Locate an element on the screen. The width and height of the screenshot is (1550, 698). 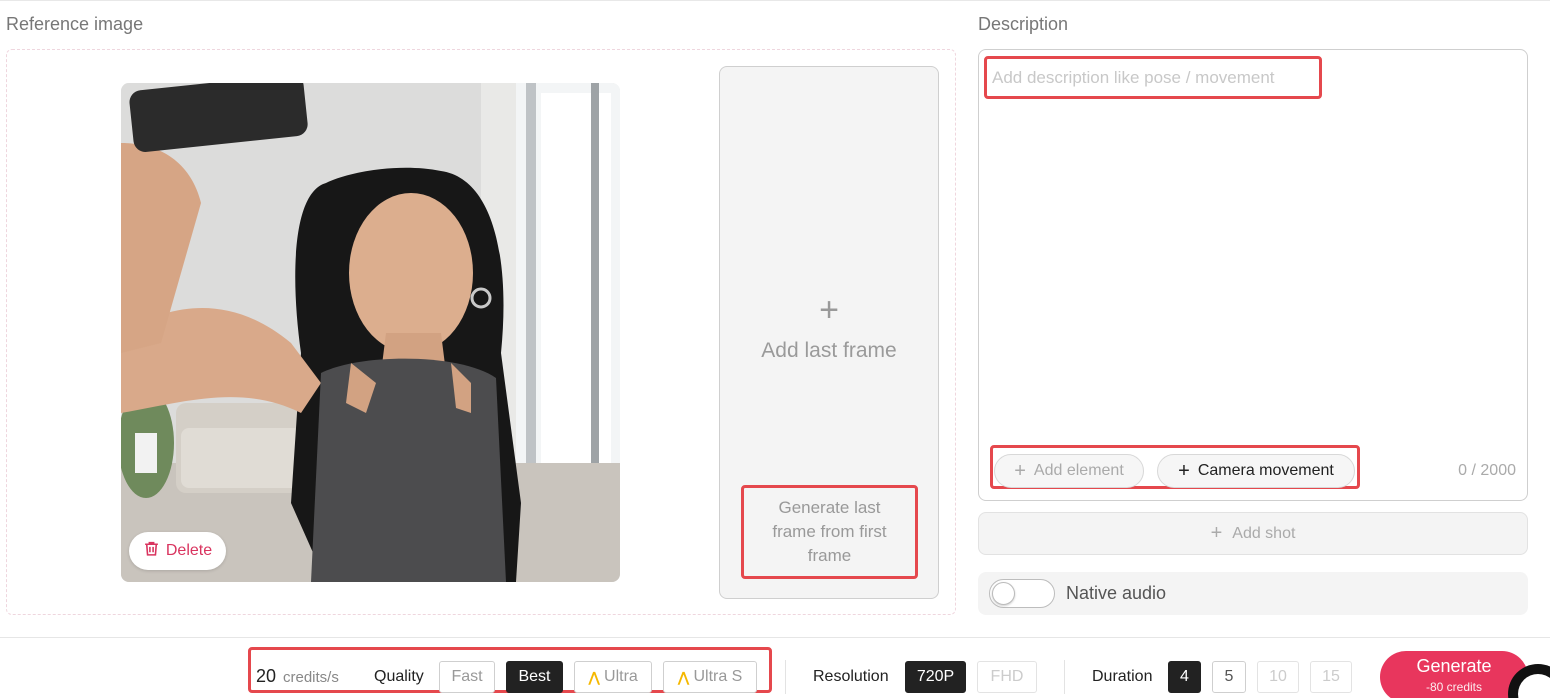
duration-option-label: 5 is located at coordinates (1229, 676).